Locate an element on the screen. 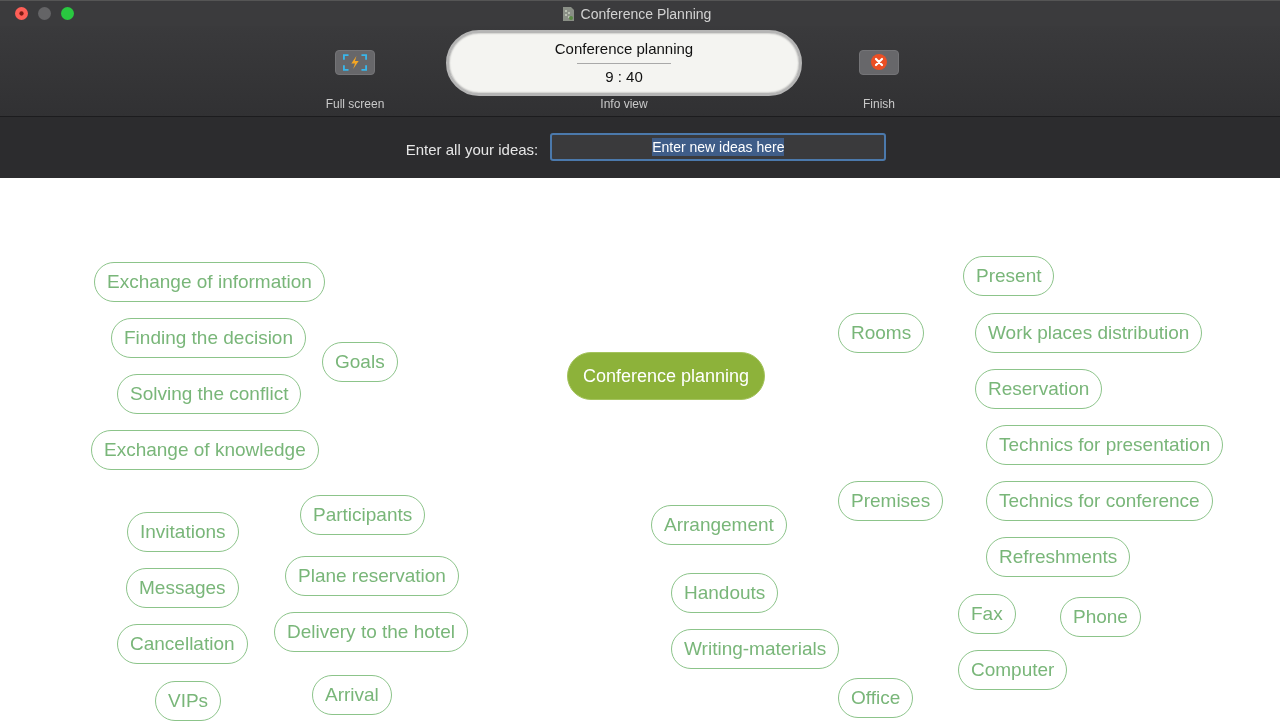 This screenshot has width=1280, height=727. idea-node: Present is located at coordinates (1009, 276).